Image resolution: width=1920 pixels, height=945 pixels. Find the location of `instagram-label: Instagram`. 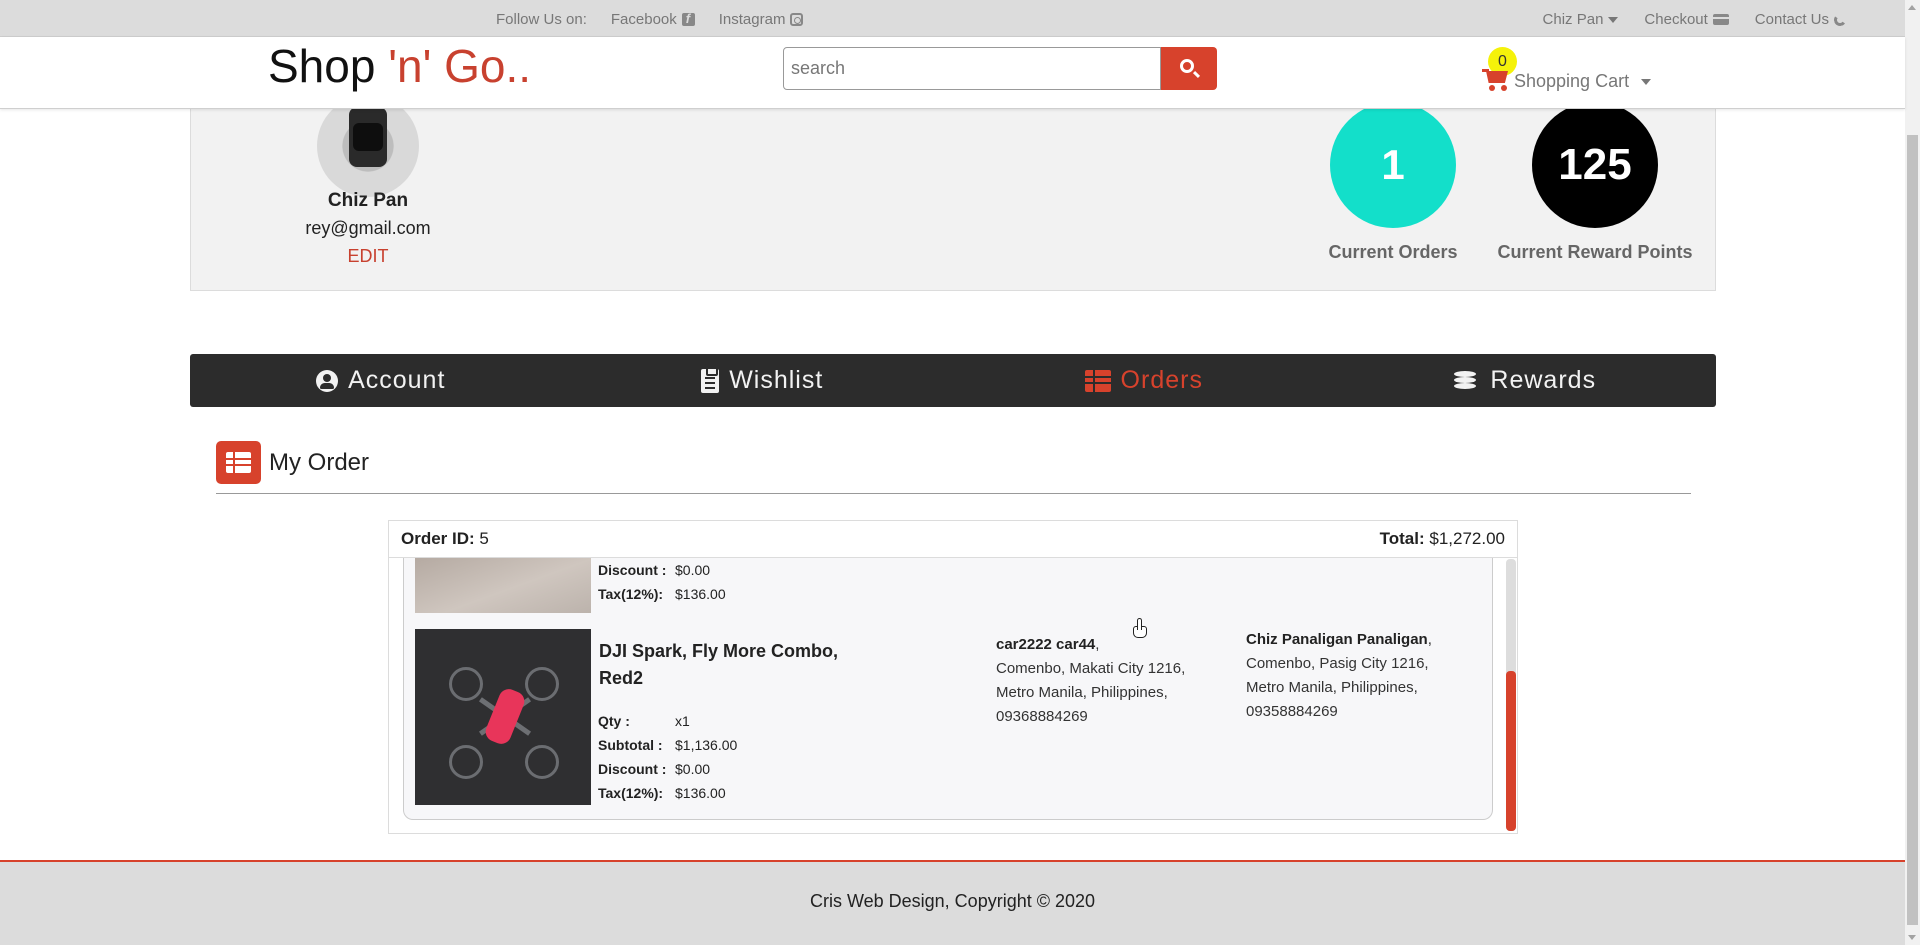

instagram-label: Instagram is located at coordinates (752, 19).